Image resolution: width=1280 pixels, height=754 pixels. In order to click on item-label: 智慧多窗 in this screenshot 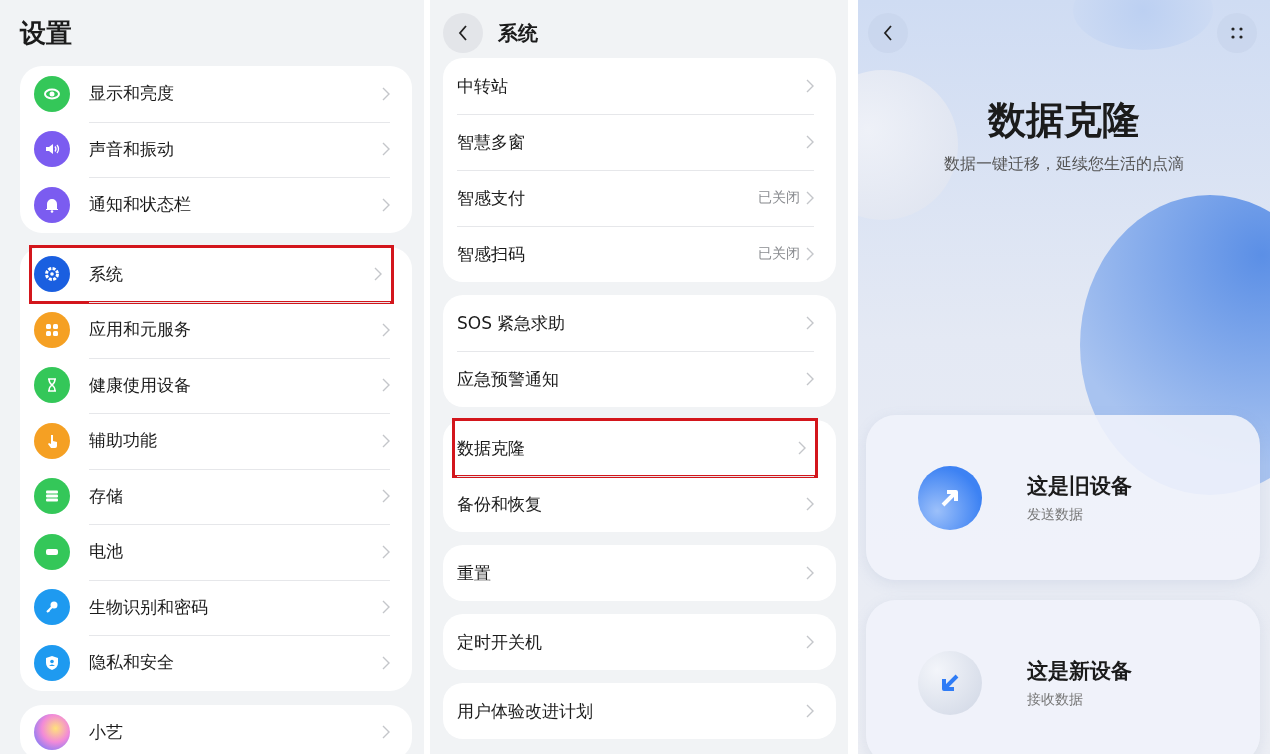, I will do `click(491, 142)`.